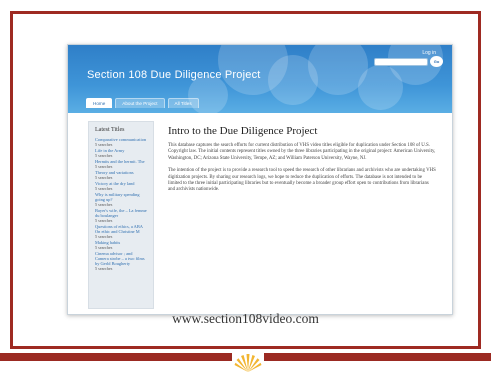 The image size is (491, 372). I want to click on list-item: Life in the Army 5 searches, so click(121, 153).